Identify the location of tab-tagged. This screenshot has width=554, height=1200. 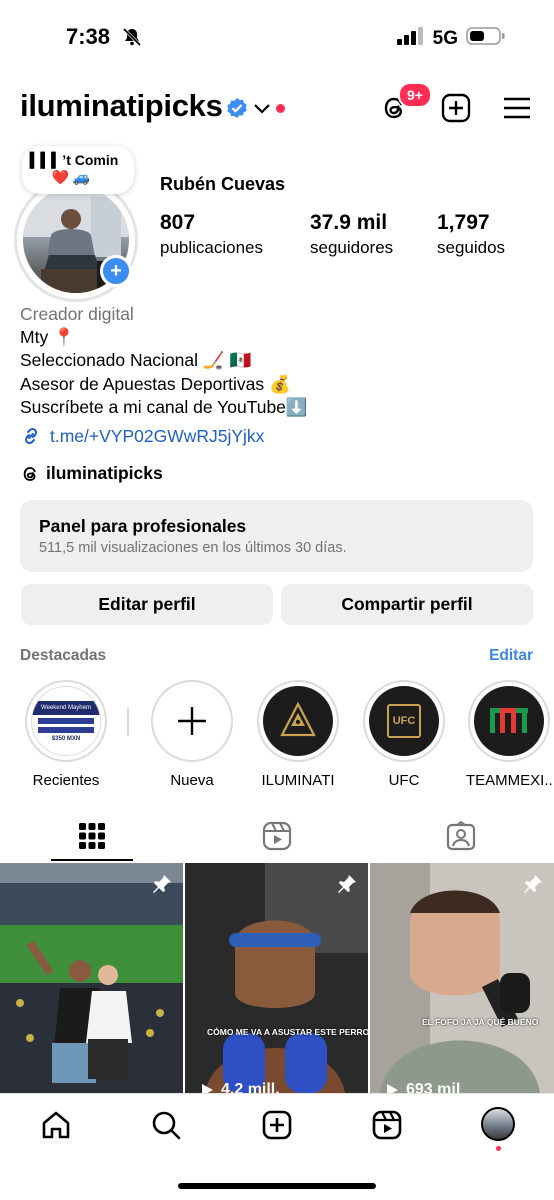
(461, 836).